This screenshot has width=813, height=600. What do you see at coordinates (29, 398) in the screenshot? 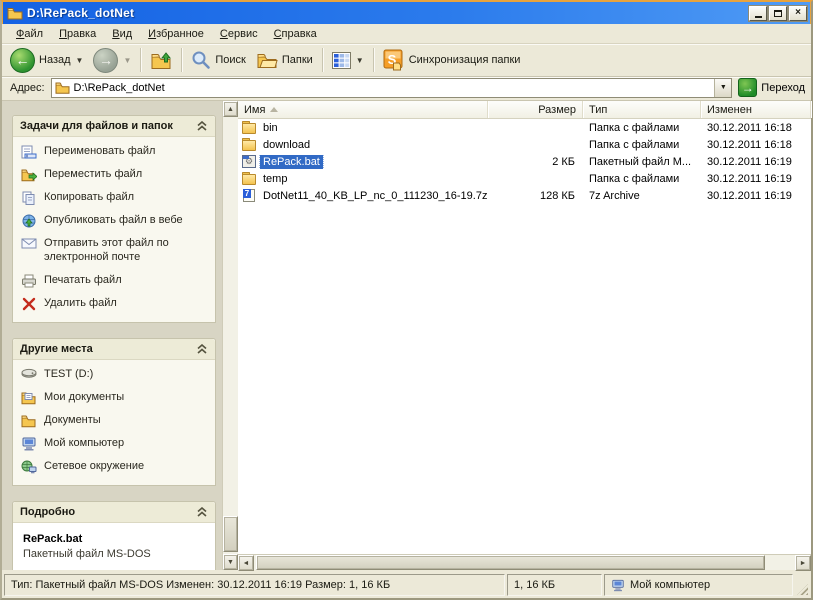
I see `my-documents-icon` at bounding box center [29, 398].